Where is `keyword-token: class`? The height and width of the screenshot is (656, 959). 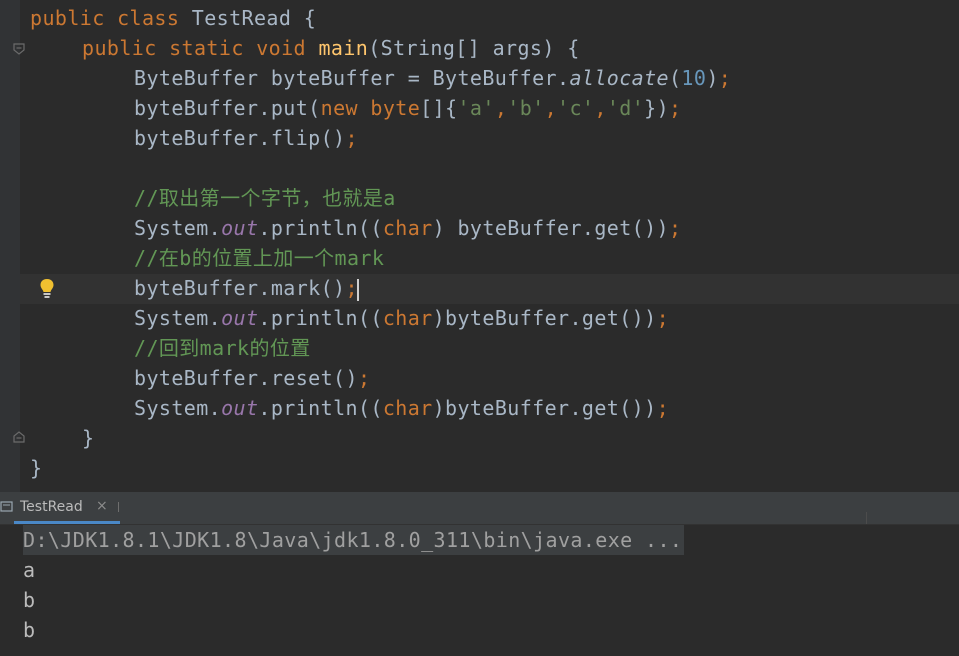
keyword-token: class is located at coordinates (148, 18).